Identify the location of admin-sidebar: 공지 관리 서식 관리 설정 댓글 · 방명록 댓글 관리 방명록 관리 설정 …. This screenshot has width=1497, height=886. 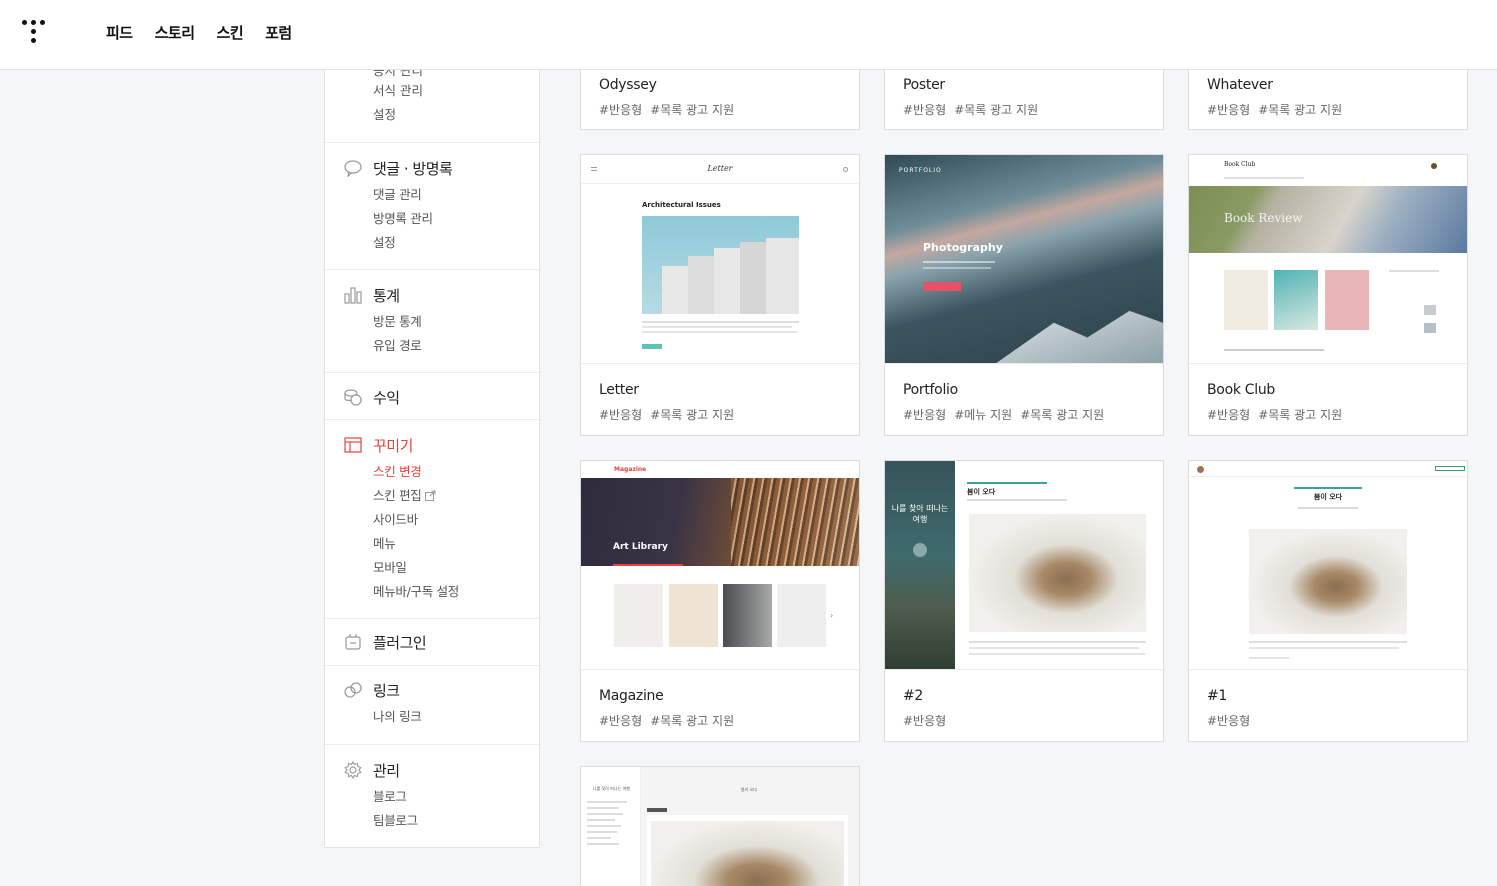
(432, 459).